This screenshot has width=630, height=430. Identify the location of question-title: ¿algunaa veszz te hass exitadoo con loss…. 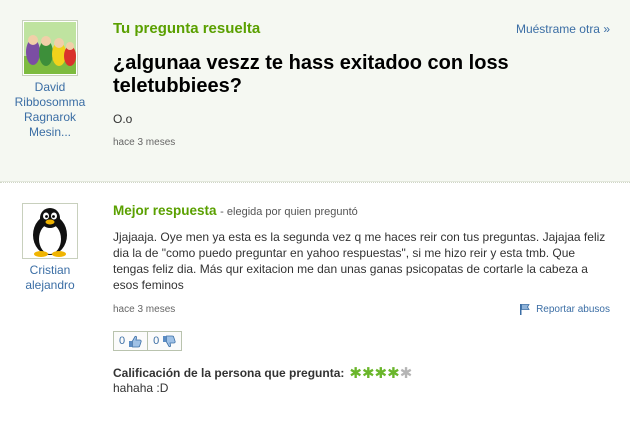
(311, 74).